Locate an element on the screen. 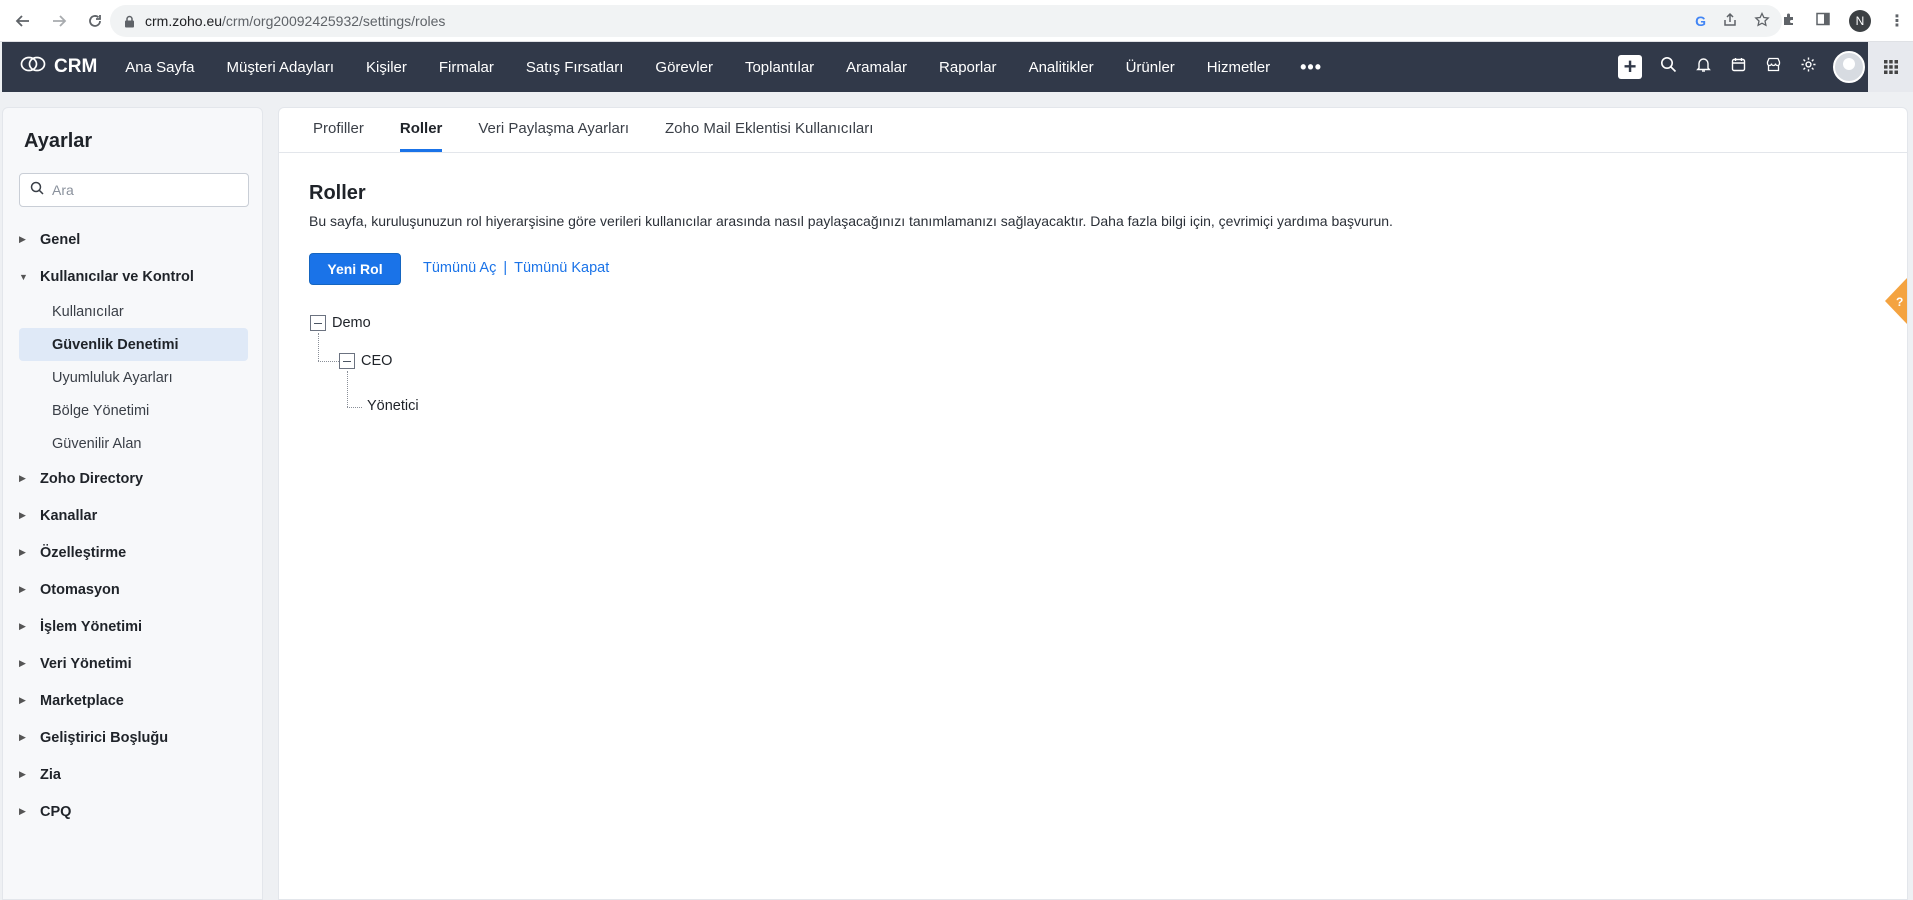 This screenshot has width=1913, height=900. sidebar-section-otomasyon: ▶ Otomasyon is located at coordinates (132, 589).